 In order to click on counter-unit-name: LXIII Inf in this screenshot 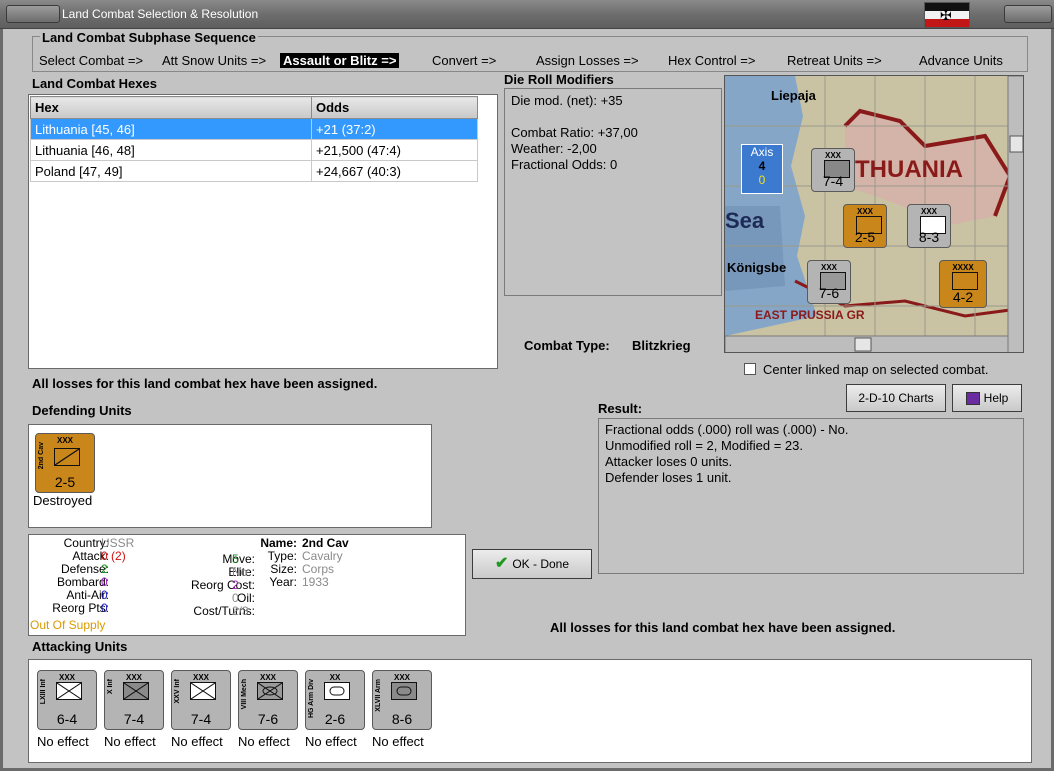, I will do `click(43, 692)`.